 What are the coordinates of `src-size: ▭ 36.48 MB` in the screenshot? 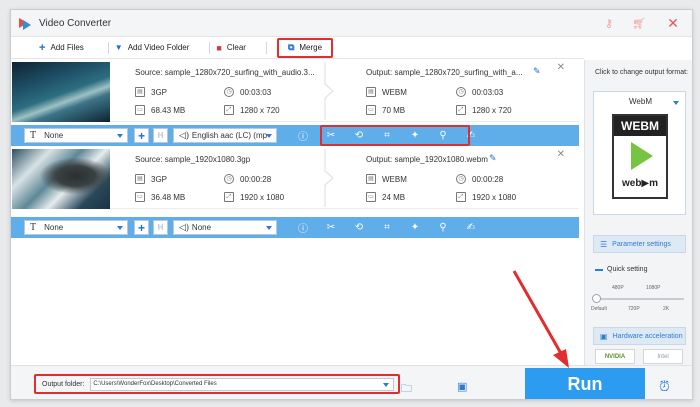 It's located at (160, 197).